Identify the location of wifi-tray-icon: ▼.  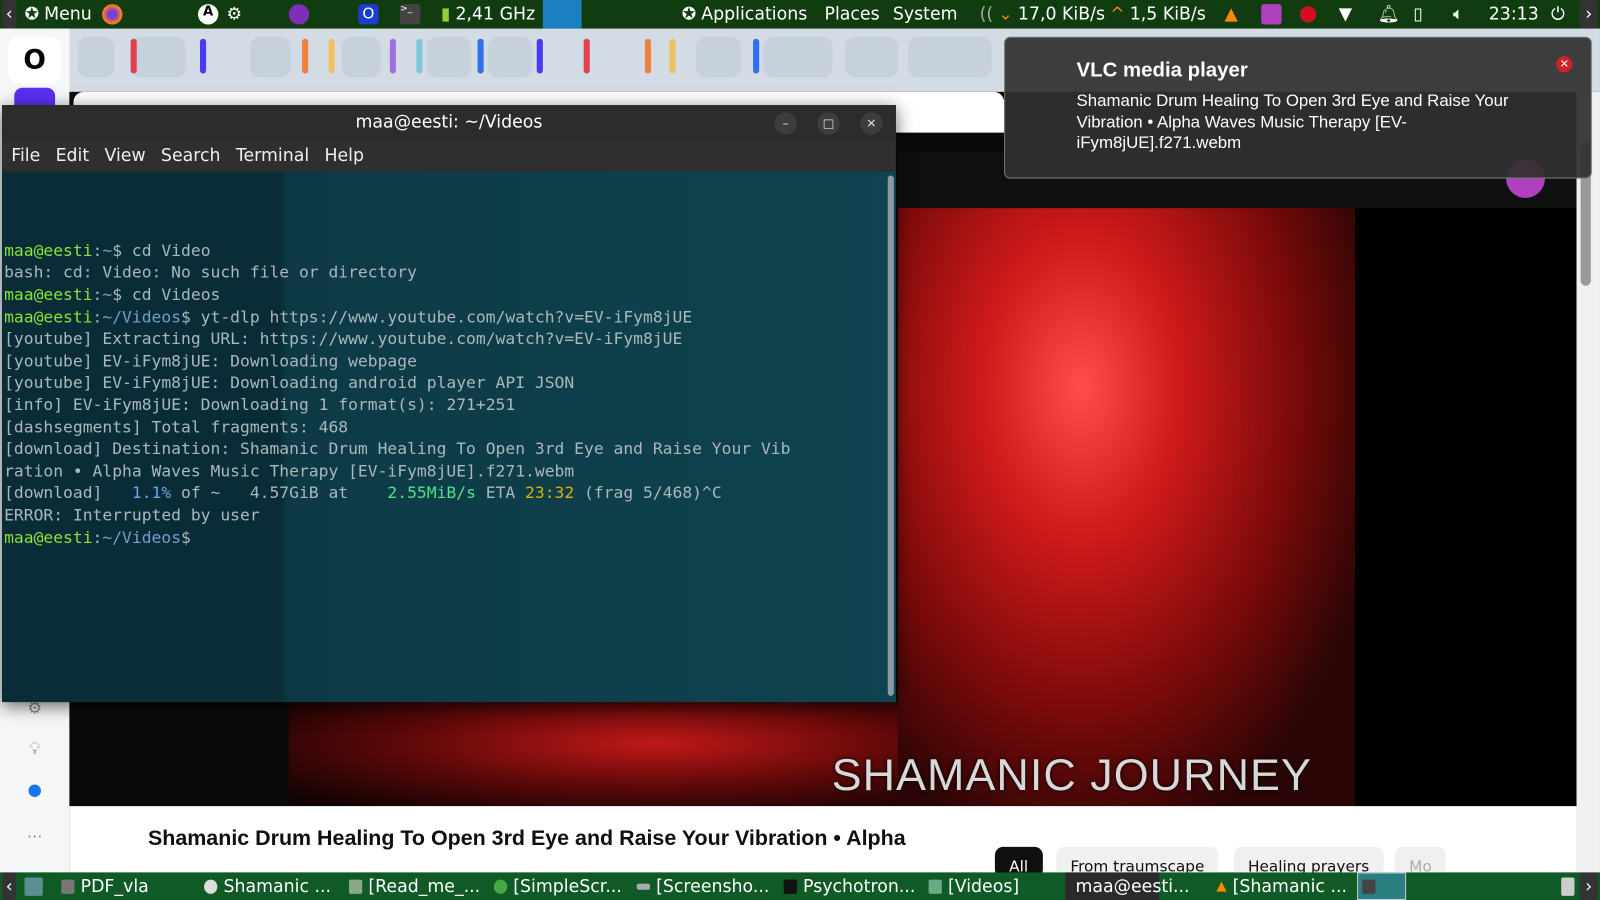
(1345, 14).